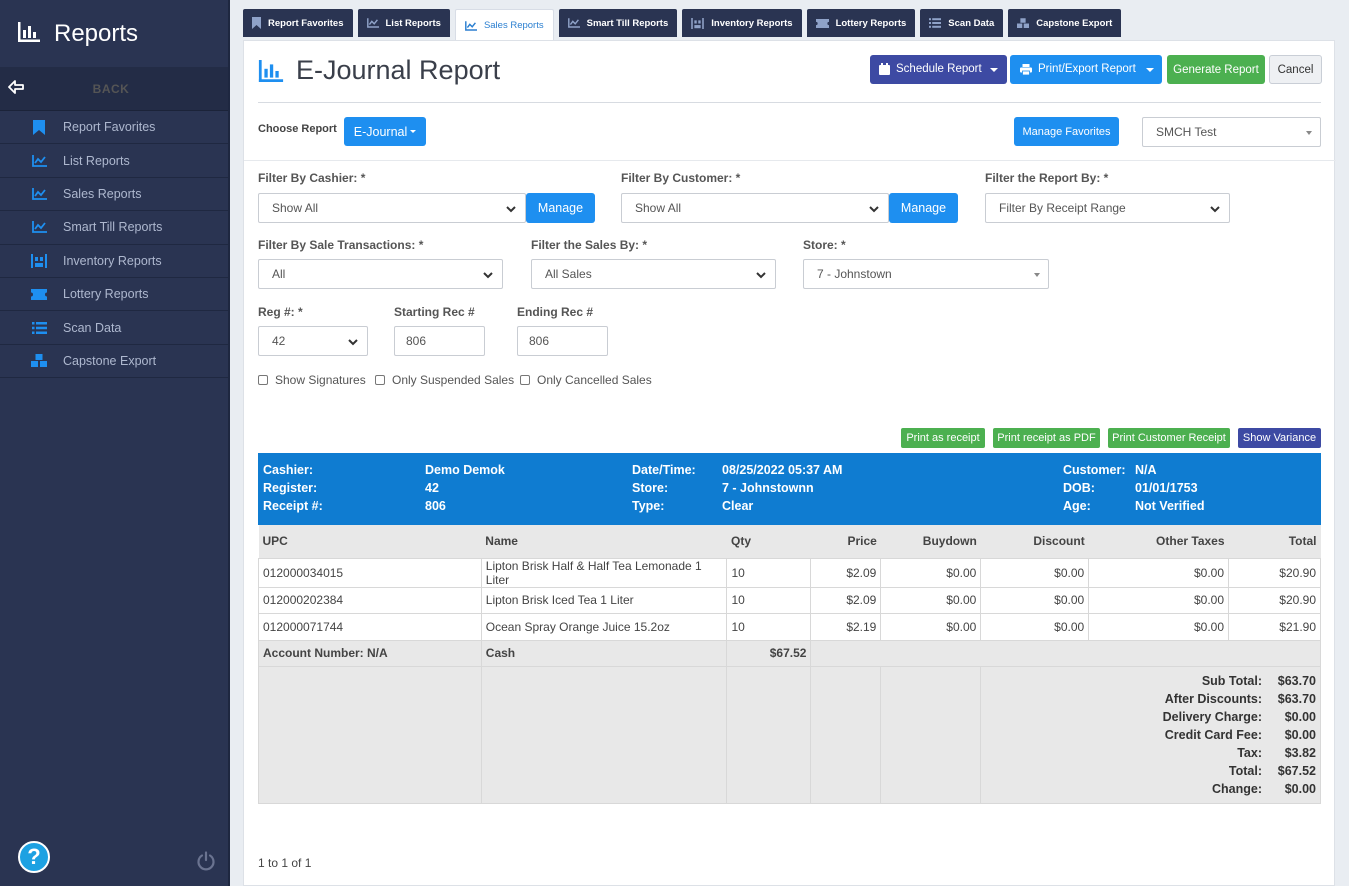 This screenshot has width=1349, height=886. What do you see at coordinates (298, 23) in the screenshot?
I see `tab-report-favorites: Report Favorites` at bounding box center [298, 23].